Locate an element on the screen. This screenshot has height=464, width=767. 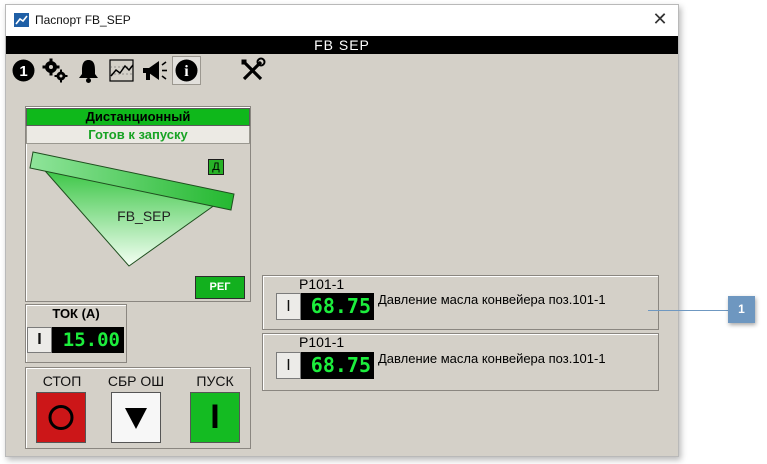
callout-badge: 1 is located at coordinates (741, 309).